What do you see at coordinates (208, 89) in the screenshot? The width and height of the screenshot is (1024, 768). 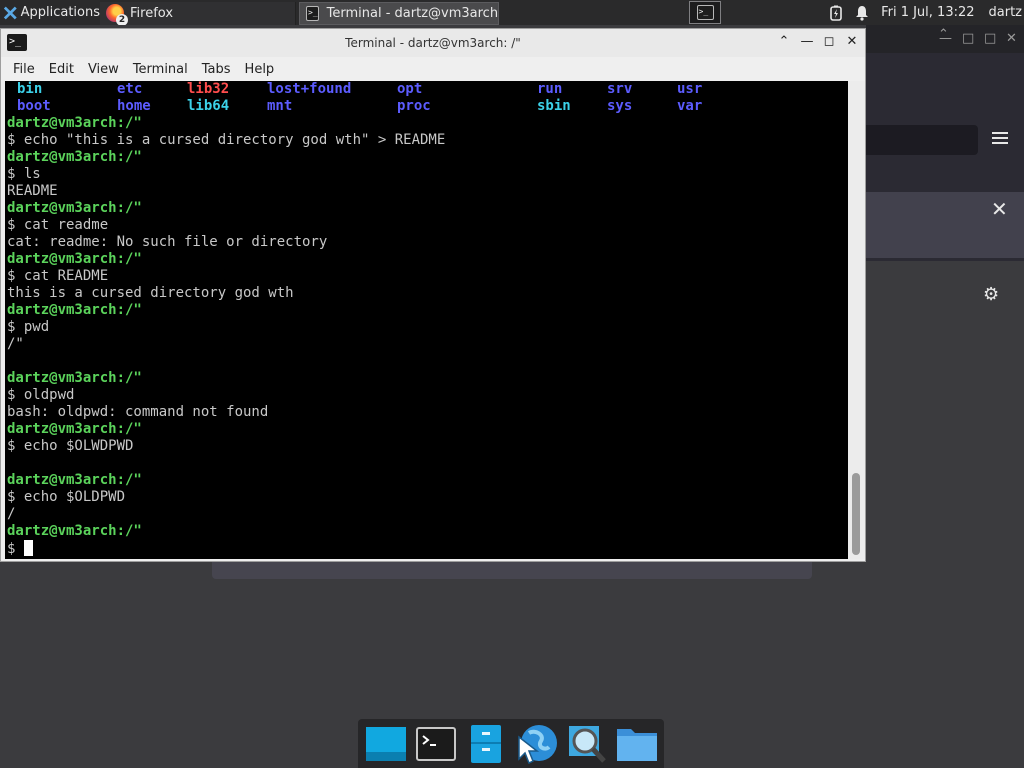 I see `ls-entry: lib32` at bounding box center [208, 89].